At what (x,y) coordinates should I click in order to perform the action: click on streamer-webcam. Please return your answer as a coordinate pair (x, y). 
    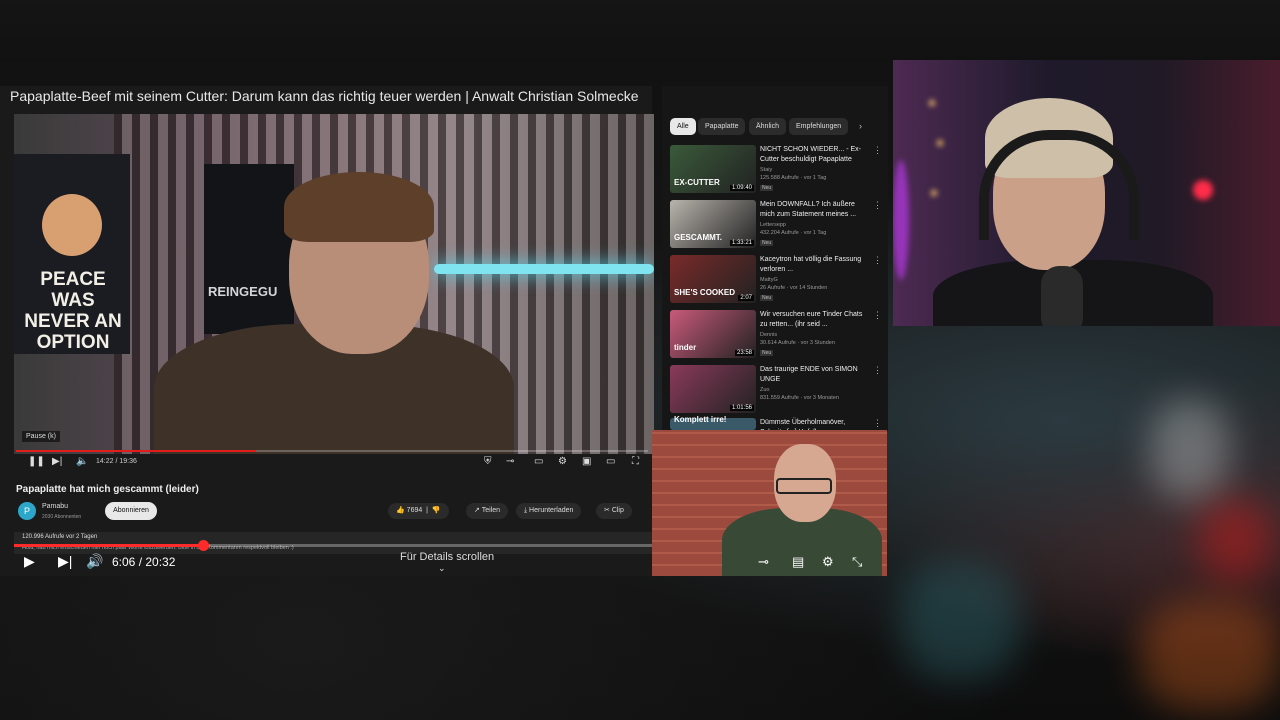
    Looking at the image, I should click on (1086, 193).